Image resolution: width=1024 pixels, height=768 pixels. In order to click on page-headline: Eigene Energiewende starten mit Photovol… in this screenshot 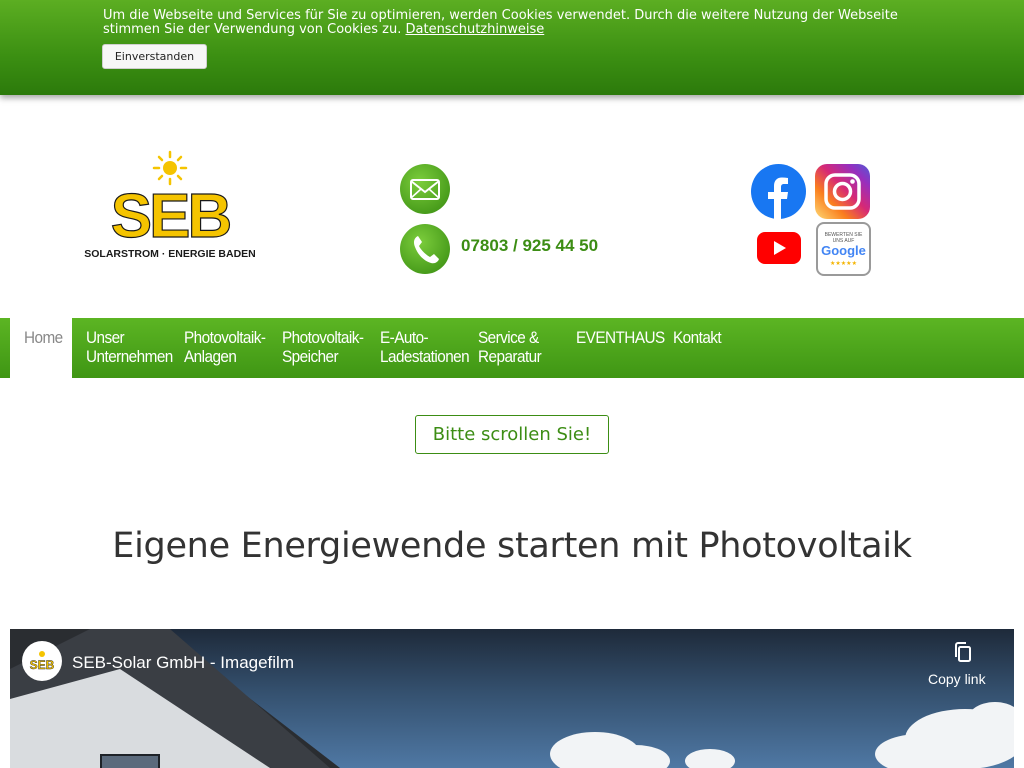, I will do `click(512, 546)`.